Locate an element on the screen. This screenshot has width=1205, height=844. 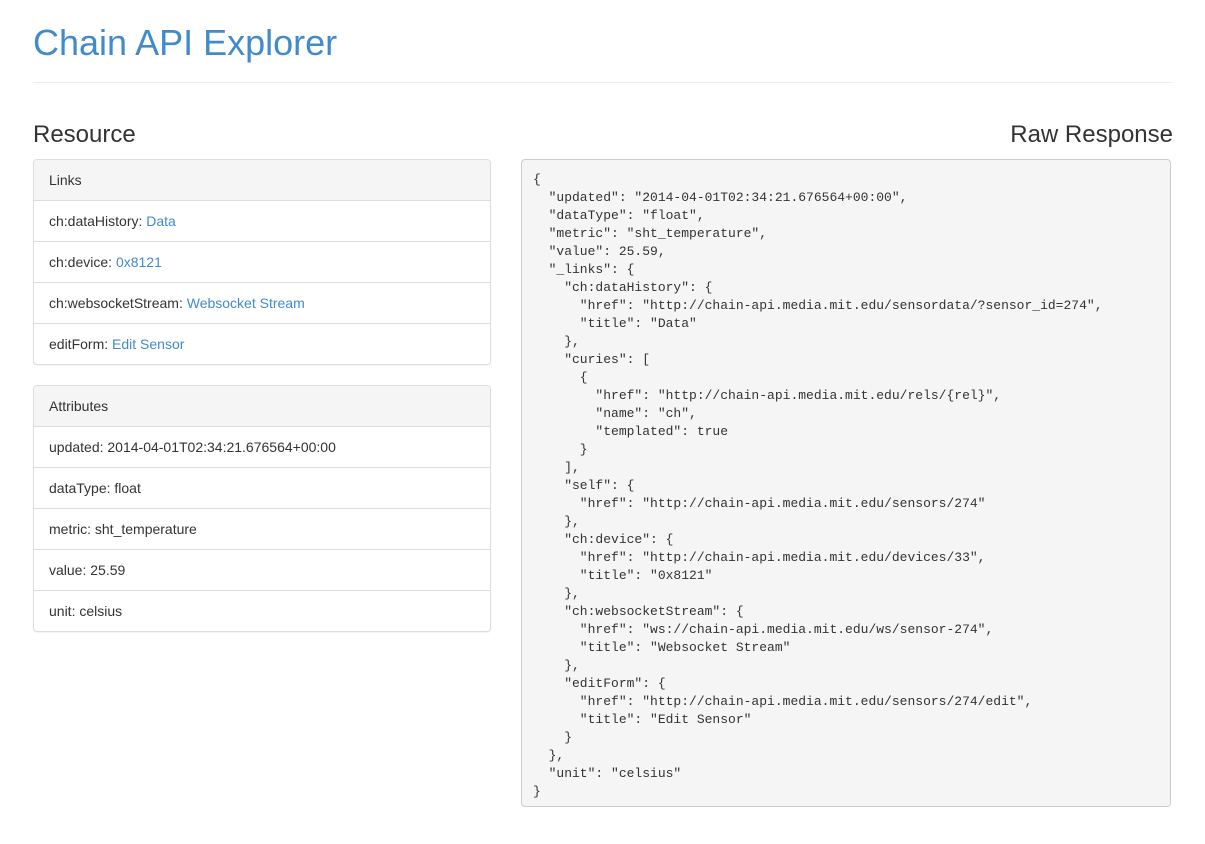
resource-heading: Resource is located at coordinates (84, 134).